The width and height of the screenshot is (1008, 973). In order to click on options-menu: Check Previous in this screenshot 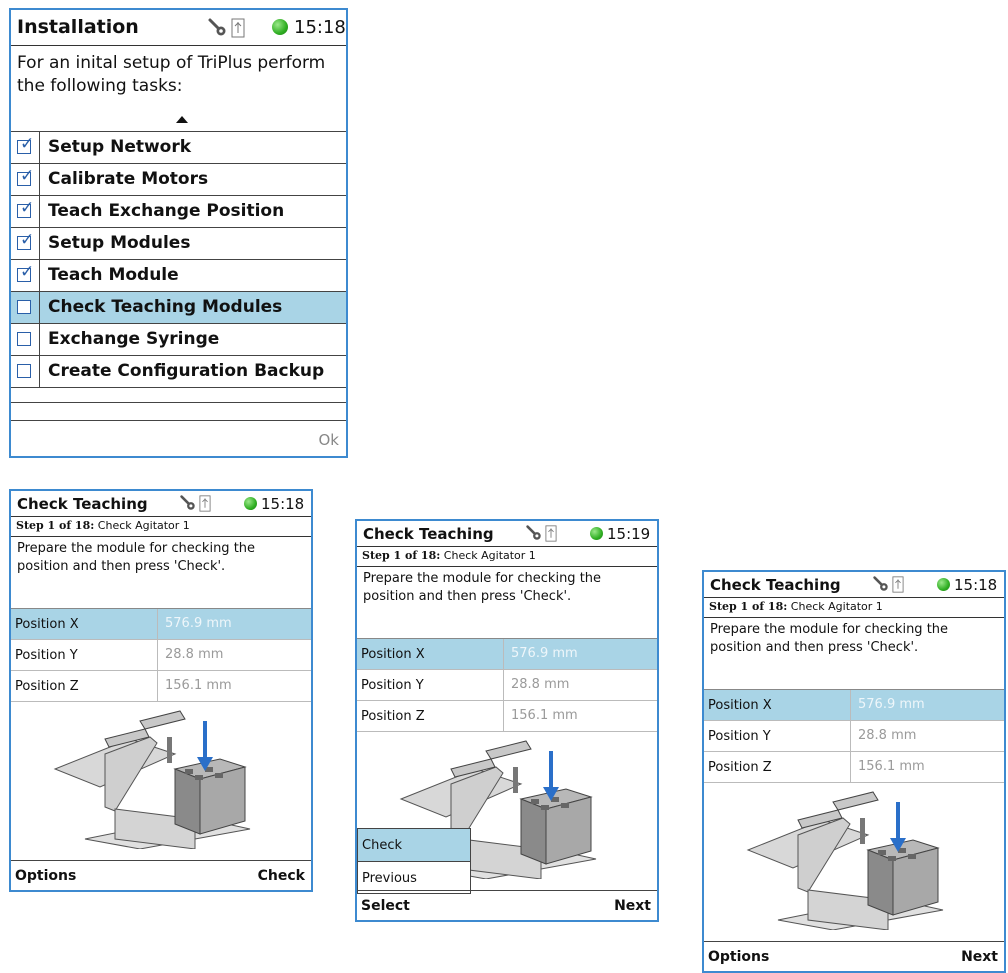, I will do `click(414, 861)`.